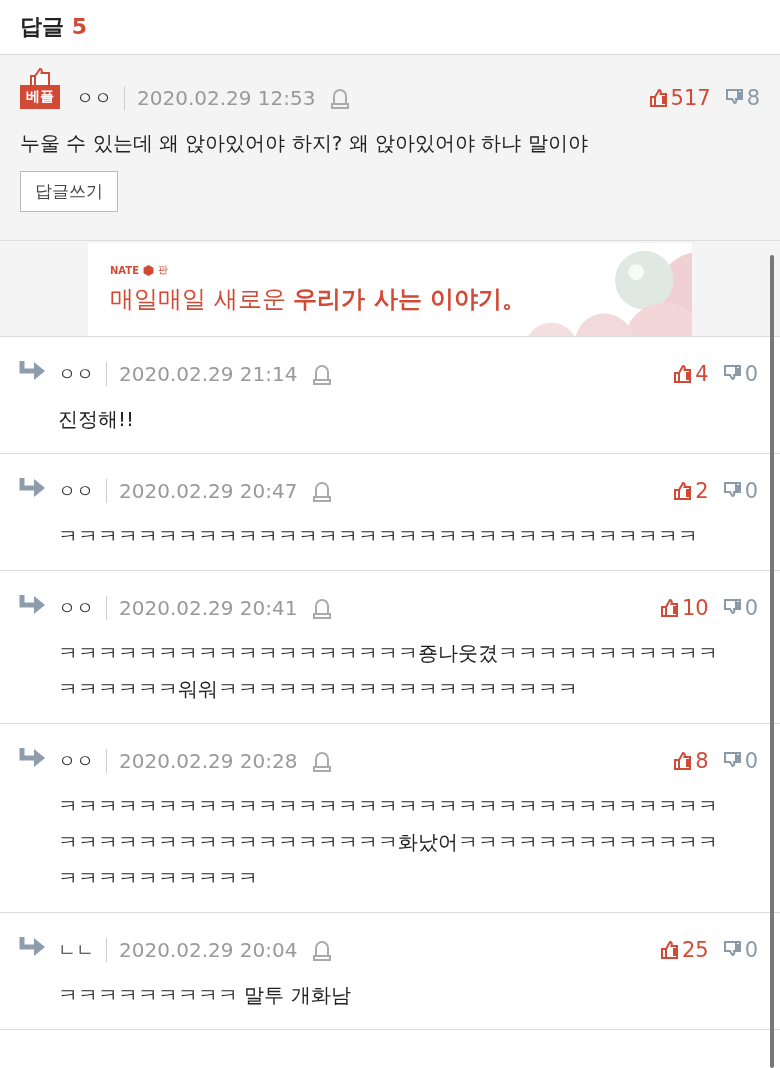 Image resolution: width=780 pixels, height=1068 pixels. Describe the element at coordinates (695, 608) in the screenshot. I see `upvote-count: 10` at that location.